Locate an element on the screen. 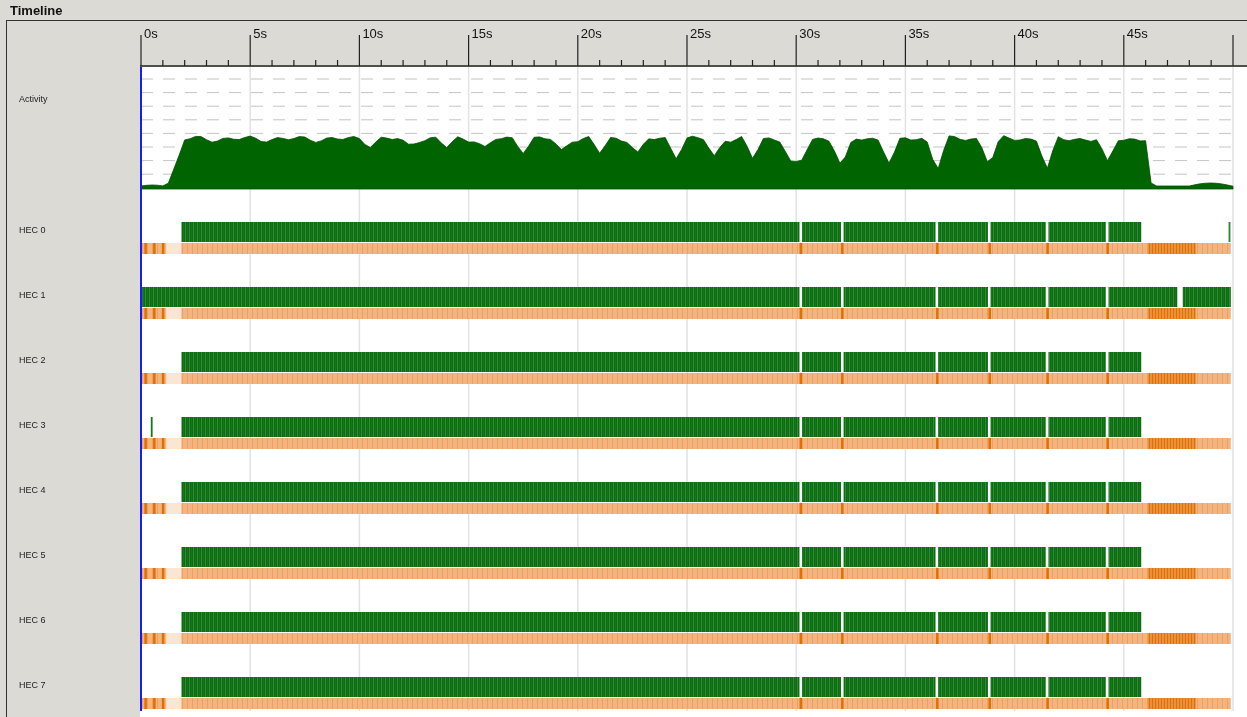 The image size is (1247, 717). track-label: HEC 6 is located at coordinates (32, 620).